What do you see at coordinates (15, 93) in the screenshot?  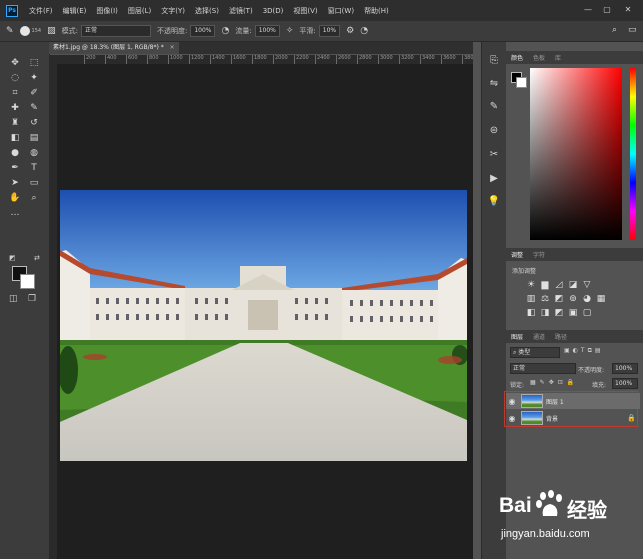 I see `crop-tool-icon: ⌗` at bounding box center [15, 93].